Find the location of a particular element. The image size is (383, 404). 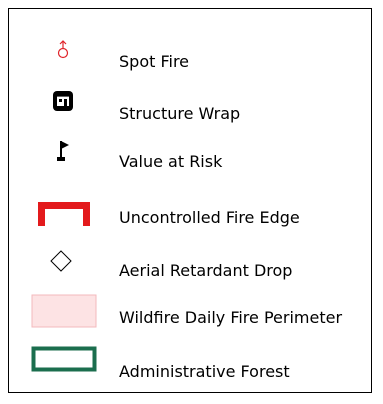

legend-label-spot-fire: Spot Fire is located at coordinates (154, 61).